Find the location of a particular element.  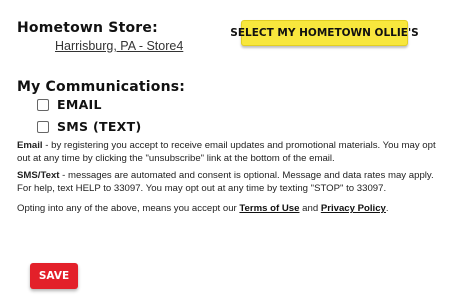

privacy-policy-link: Privacy Policy is located at coordinates (353, 208).